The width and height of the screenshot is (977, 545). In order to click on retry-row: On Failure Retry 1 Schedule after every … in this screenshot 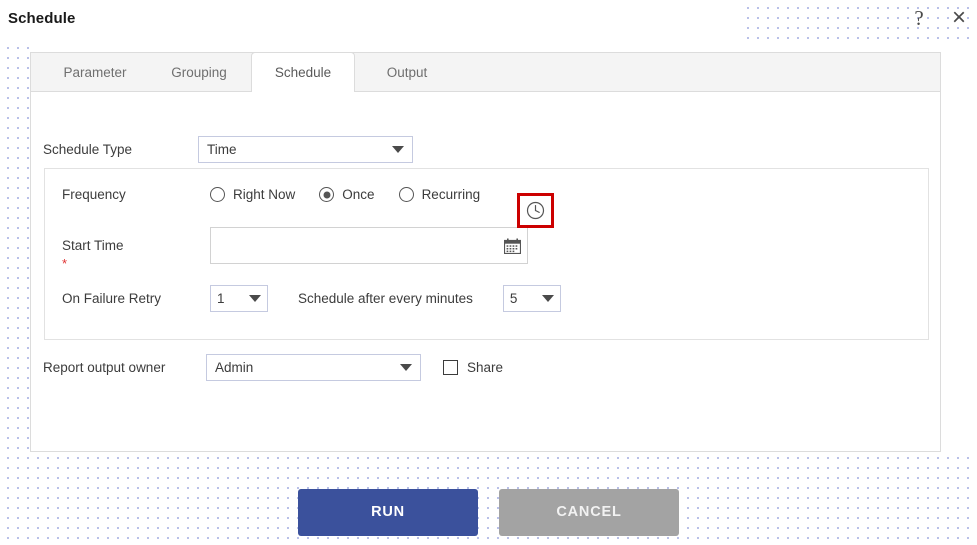, I will do `click(311, 298)`.